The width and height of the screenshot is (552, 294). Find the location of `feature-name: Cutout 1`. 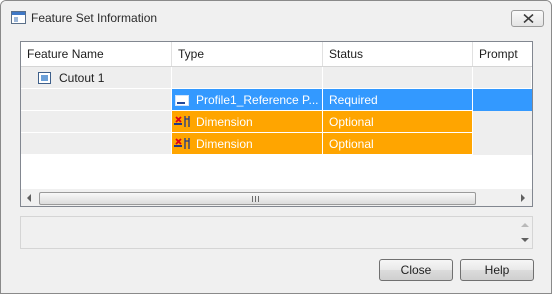

feature-name: Cutout 1 is located at coordinates (82, 78).